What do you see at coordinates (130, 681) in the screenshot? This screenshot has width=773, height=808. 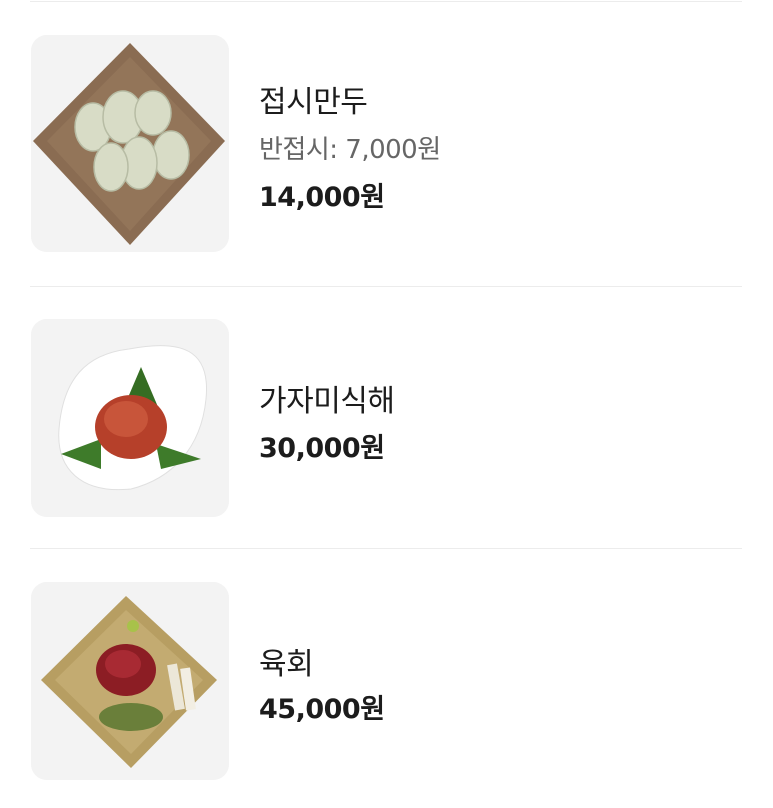 I see `yukhoe-image` at bounding box center [130, 681].